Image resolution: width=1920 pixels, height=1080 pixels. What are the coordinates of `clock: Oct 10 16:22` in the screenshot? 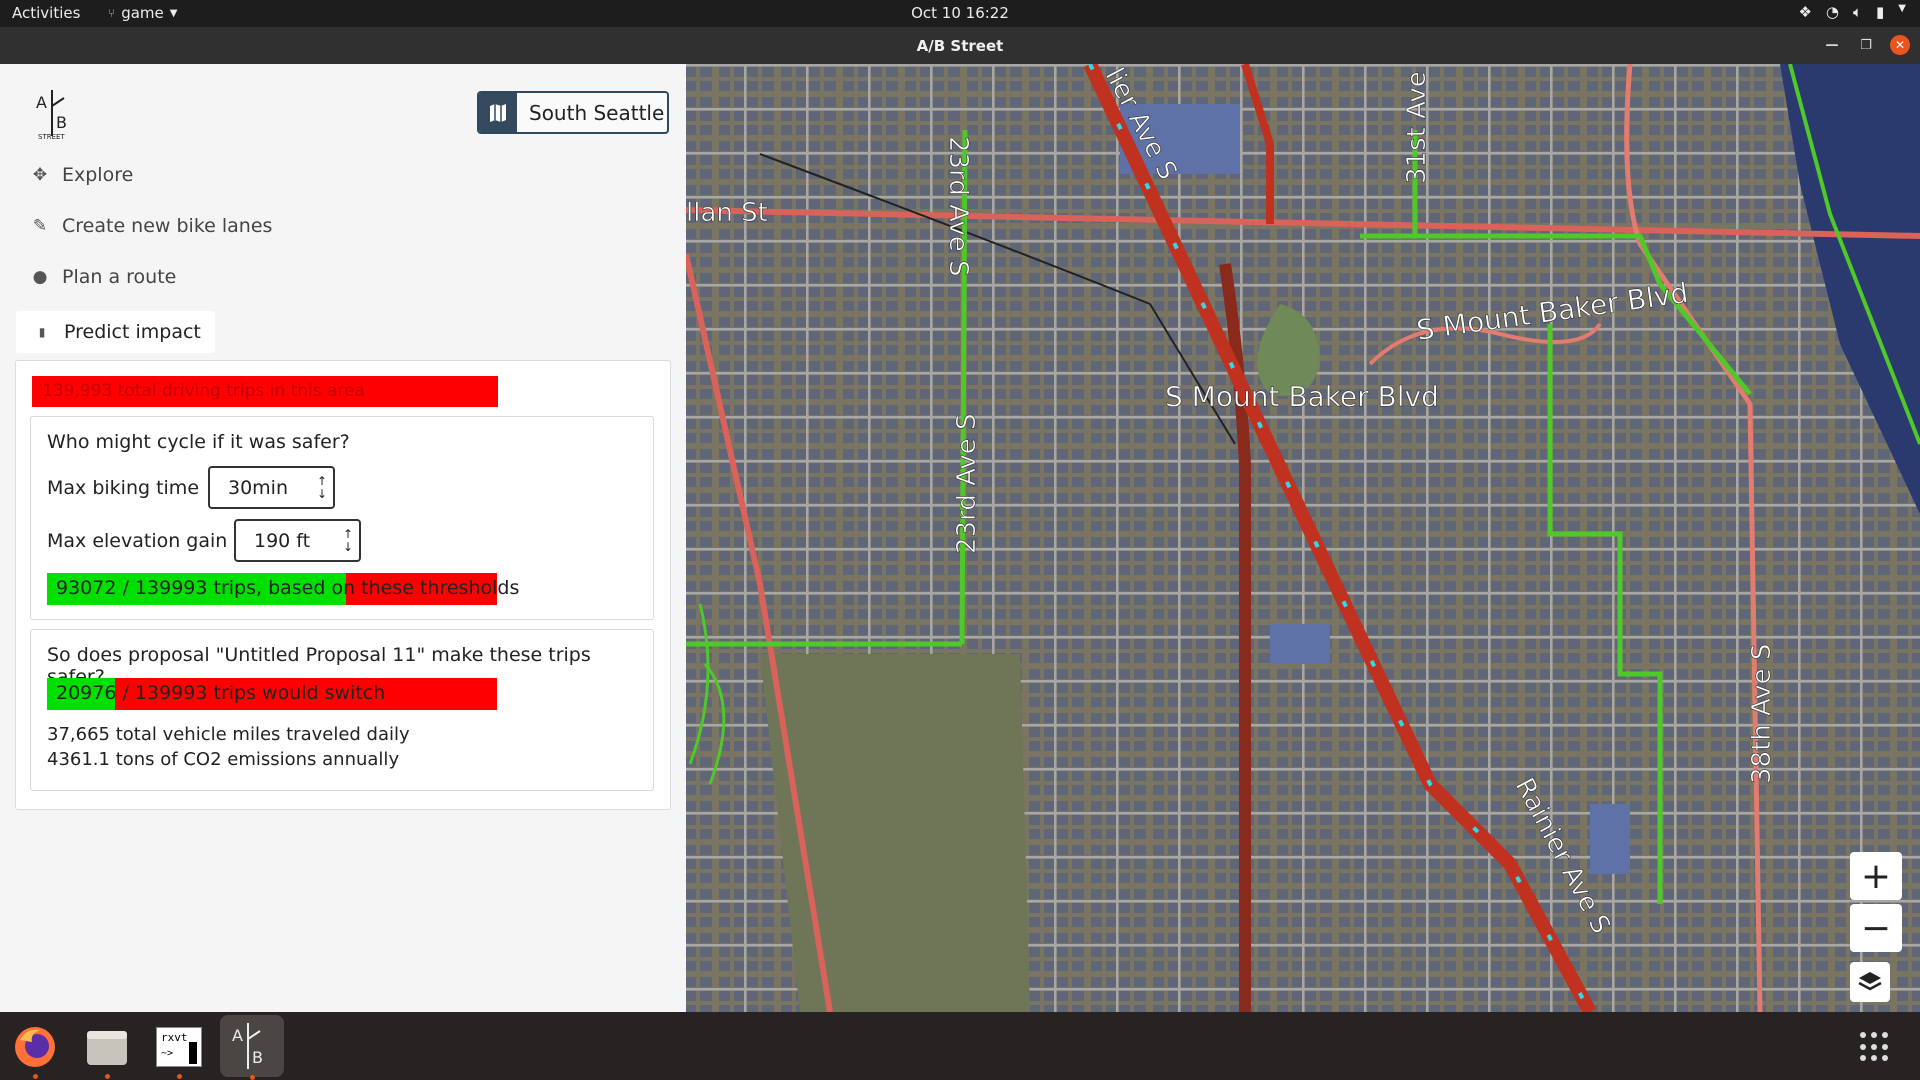 It's located at (960, 13).